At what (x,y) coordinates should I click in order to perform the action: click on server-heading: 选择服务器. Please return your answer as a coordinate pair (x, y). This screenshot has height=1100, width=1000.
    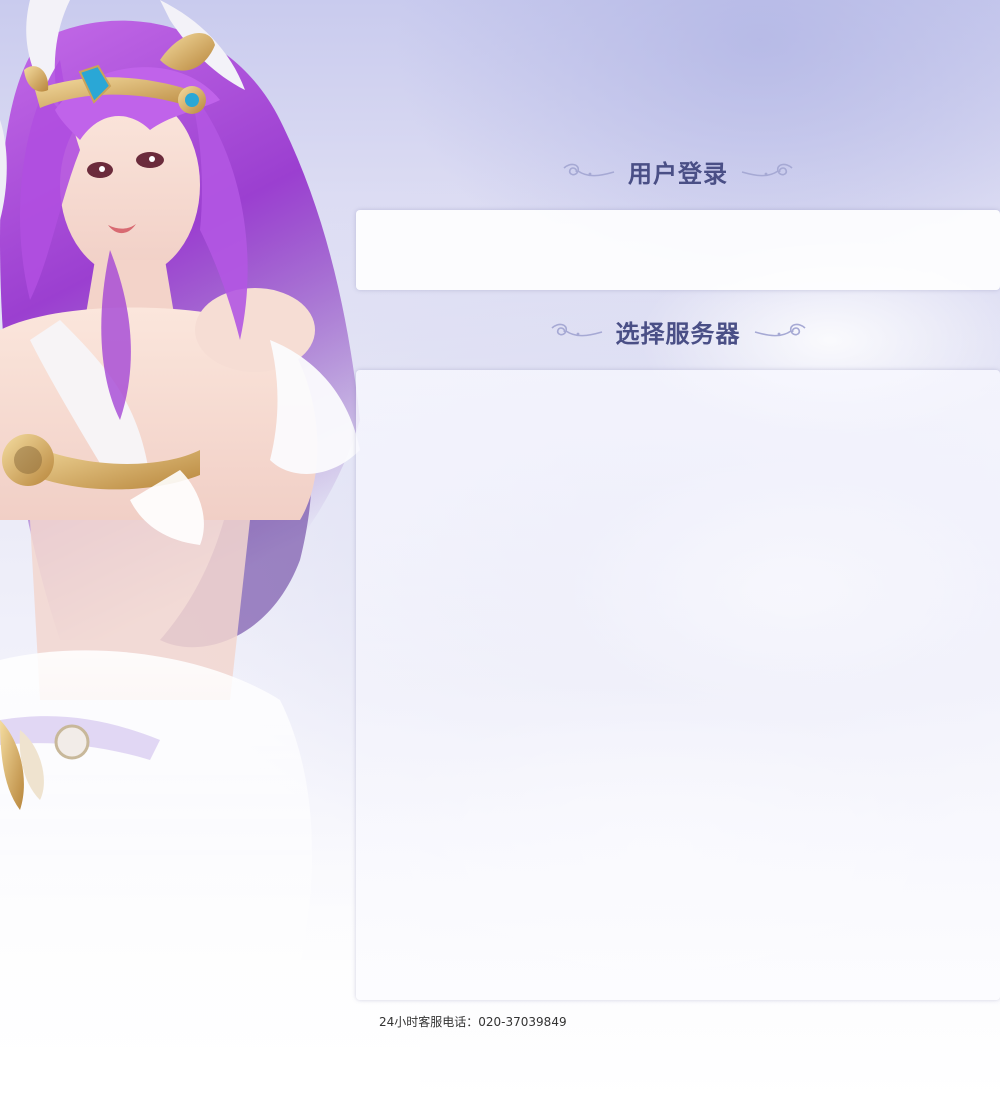
    Looking at the image, I should click on (678, 331).